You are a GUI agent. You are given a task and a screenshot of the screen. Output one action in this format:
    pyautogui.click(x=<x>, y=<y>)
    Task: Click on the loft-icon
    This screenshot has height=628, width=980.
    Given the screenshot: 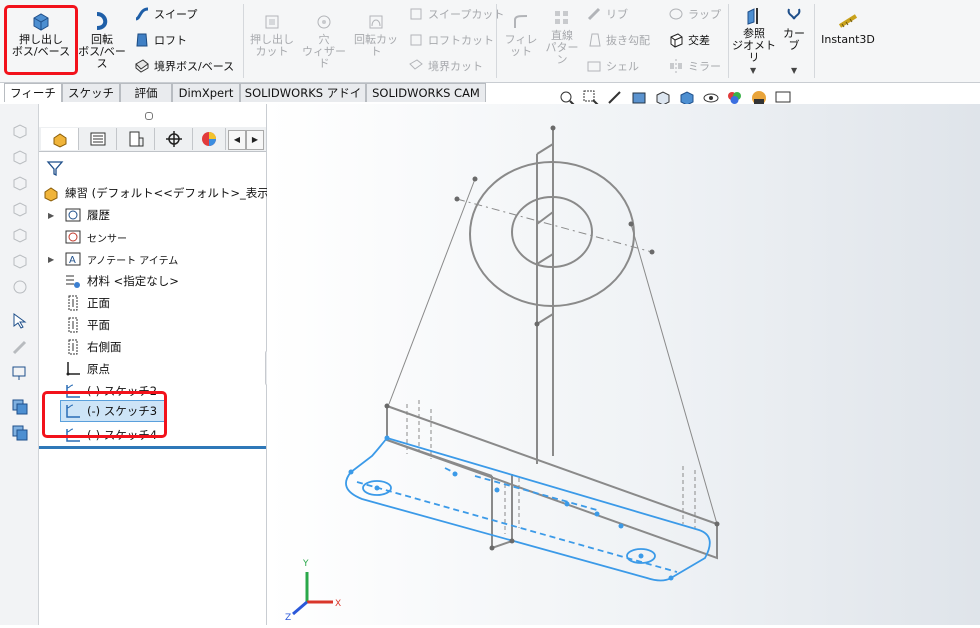 What is the action you would take?
    pyautogui.click(x=142, y=40)
    